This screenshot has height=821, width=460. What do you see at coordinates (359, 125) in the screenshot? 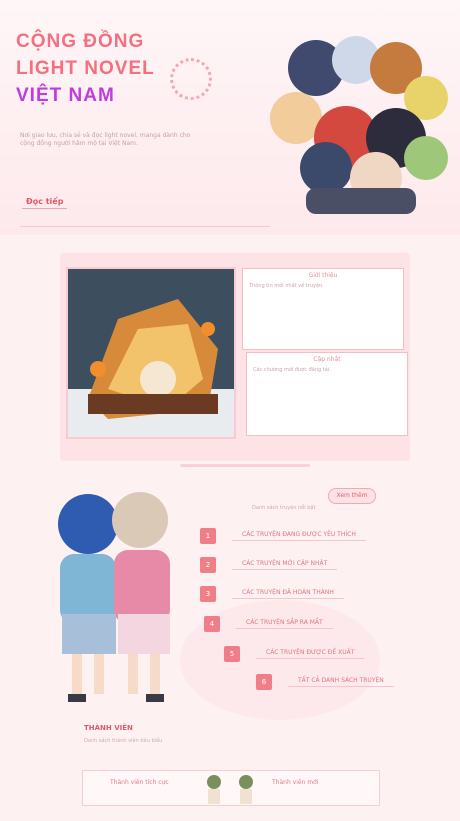
I see `hero-illustration` at bounding box center [359, 125].